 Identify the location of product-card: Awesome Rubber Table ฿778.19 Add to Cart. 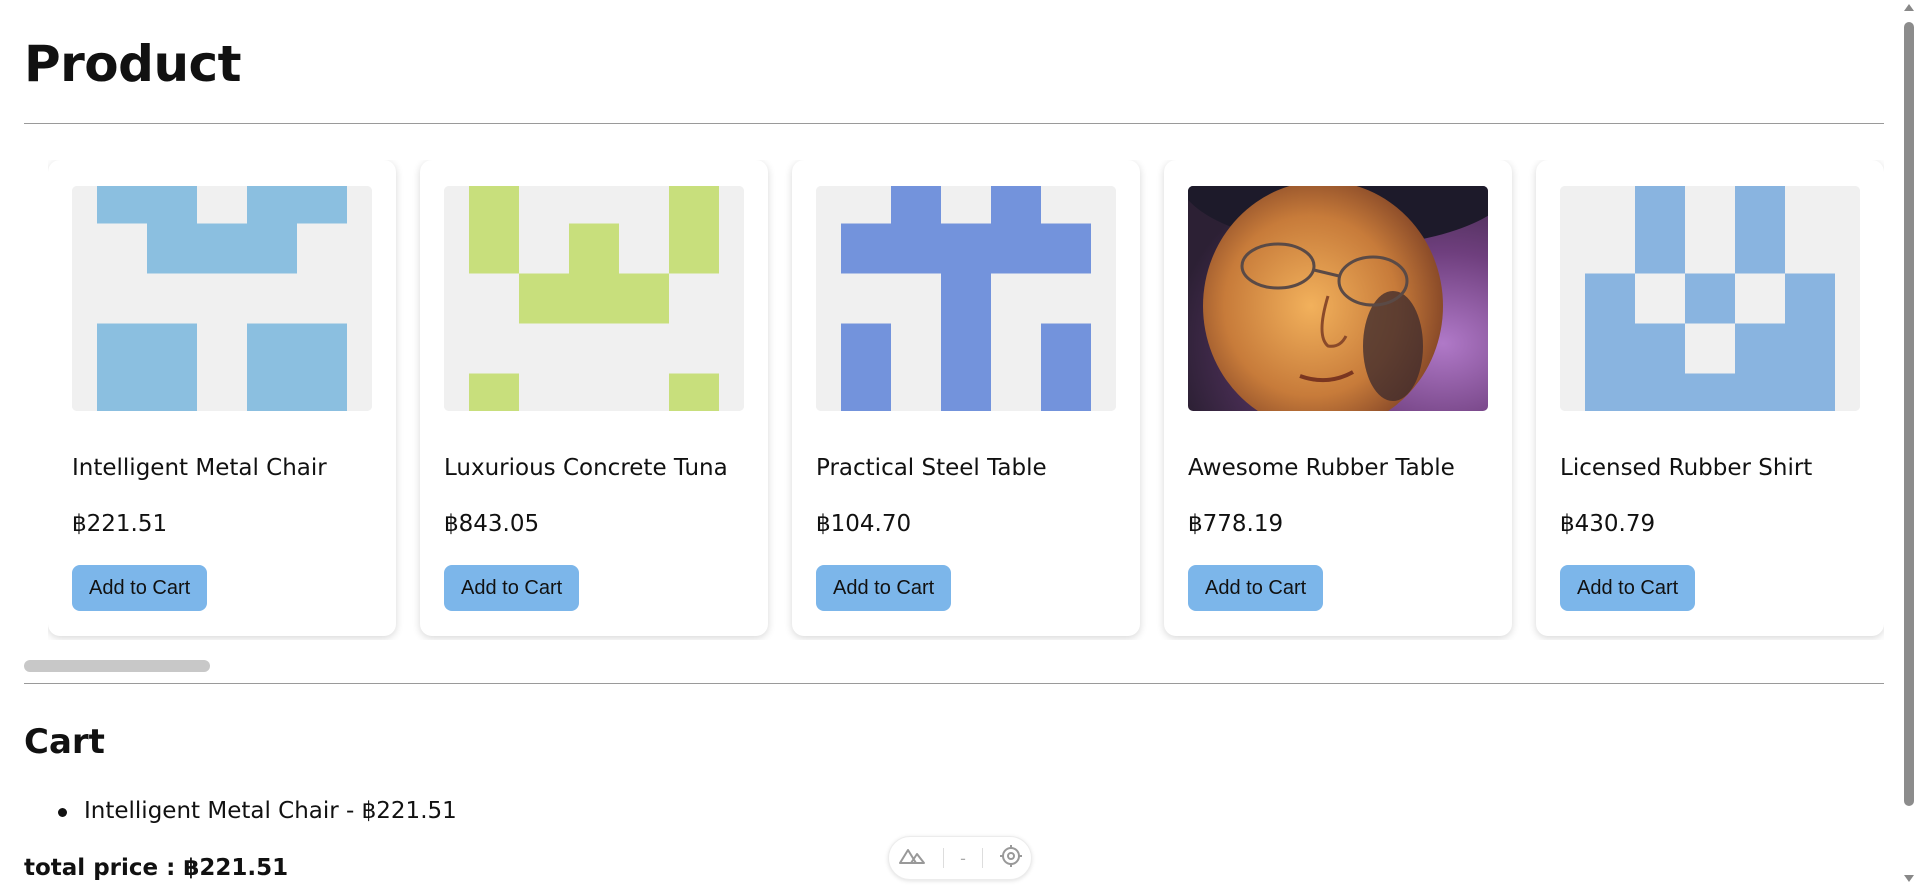
(1338, 398).